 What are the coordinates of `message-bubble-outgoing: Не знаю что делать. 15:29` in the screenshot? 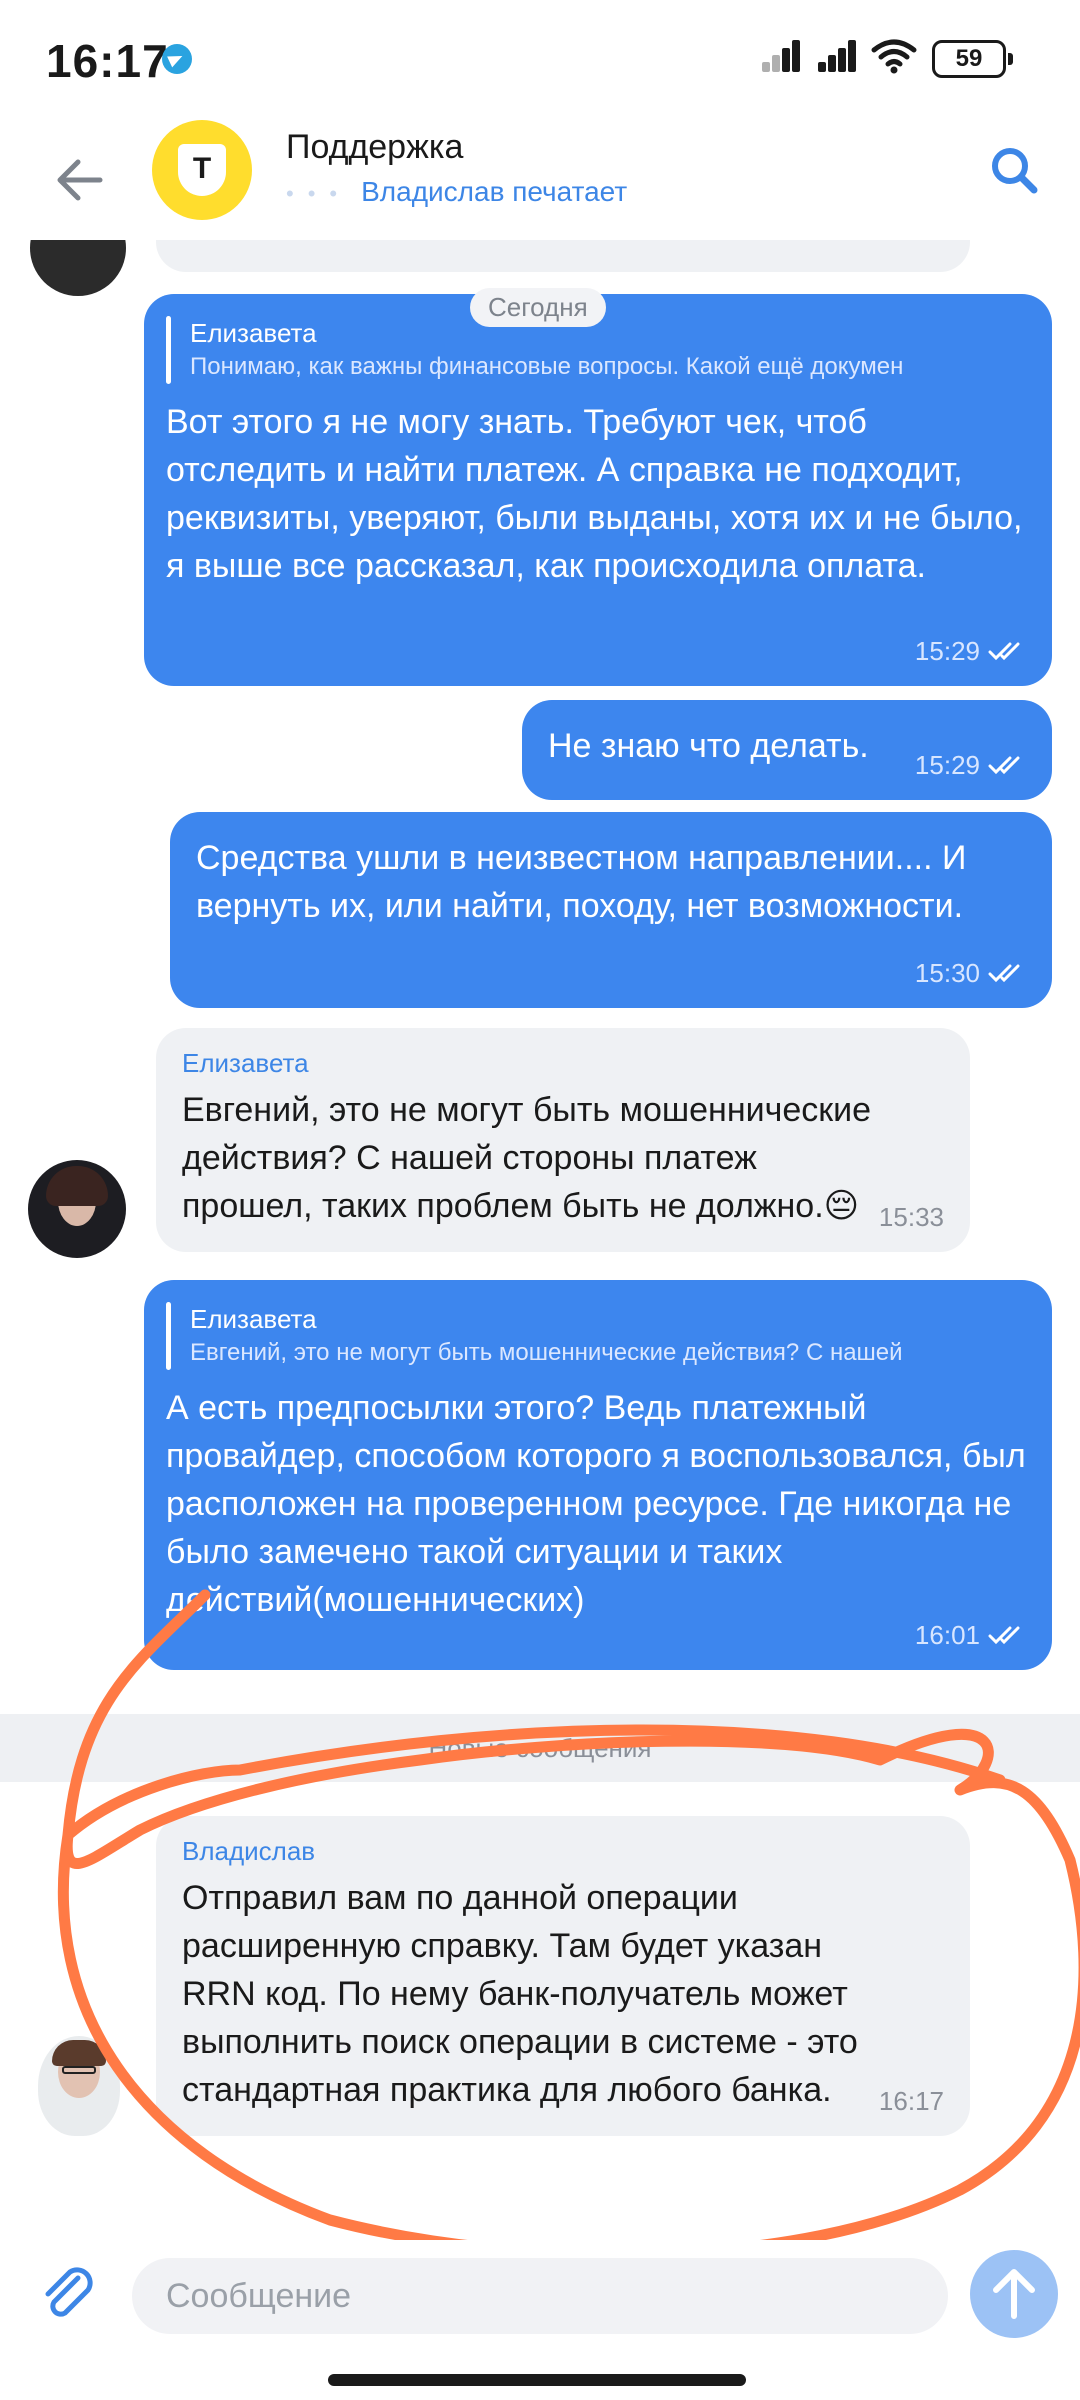 It's located at (787, 750).